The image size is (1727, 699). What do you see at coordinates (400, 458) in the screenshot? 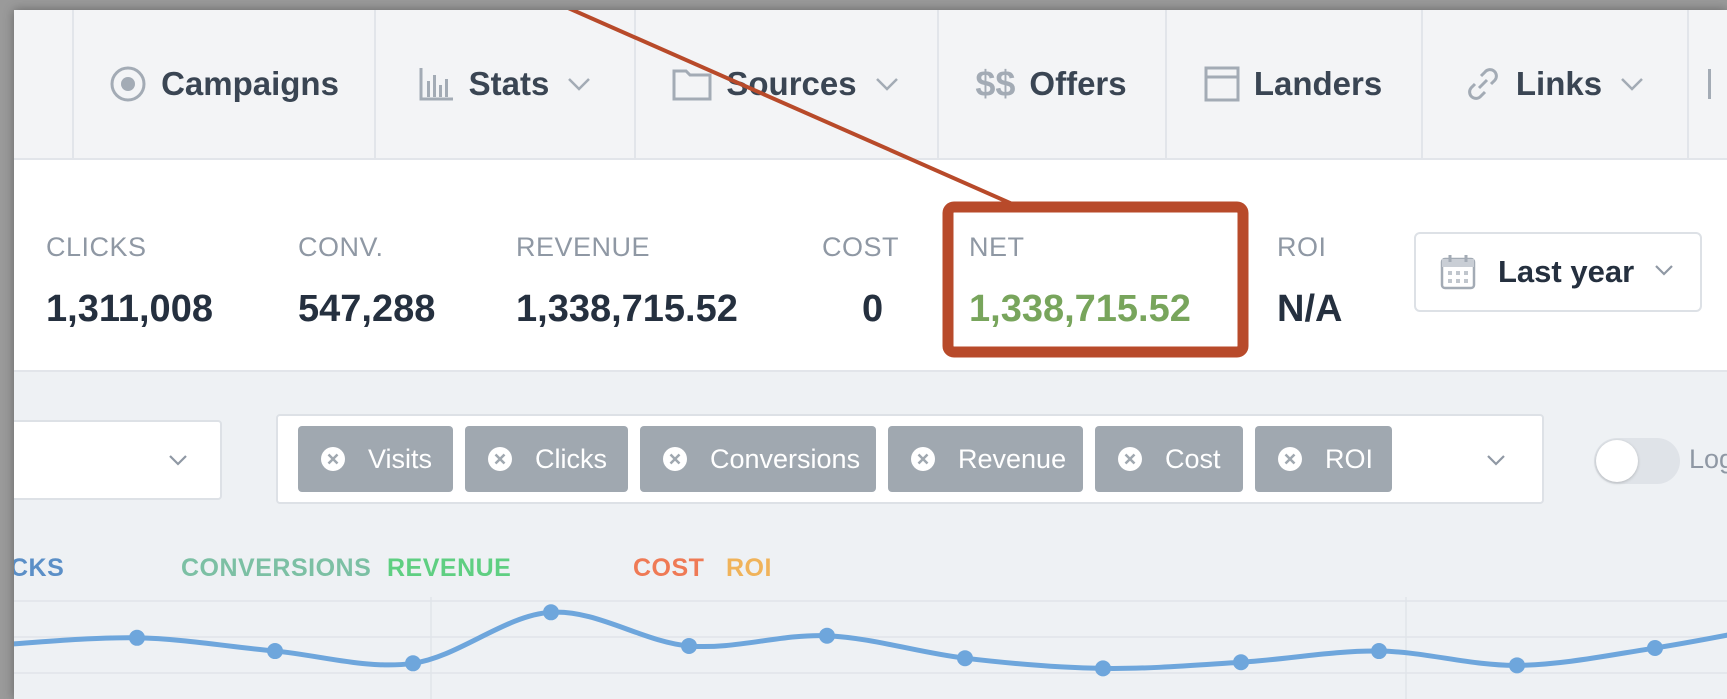
I see `metric-tag-label: Visits` at bounding box center [400, 458].